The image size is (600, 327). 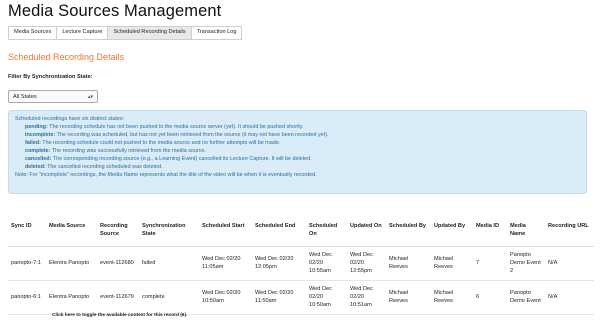 What do you see at coordinates (279, 297) in the screenshot?
I see `cell-scheduled-end: Wed Dec 02/20 11:50am` at bounding box center [279, 297].